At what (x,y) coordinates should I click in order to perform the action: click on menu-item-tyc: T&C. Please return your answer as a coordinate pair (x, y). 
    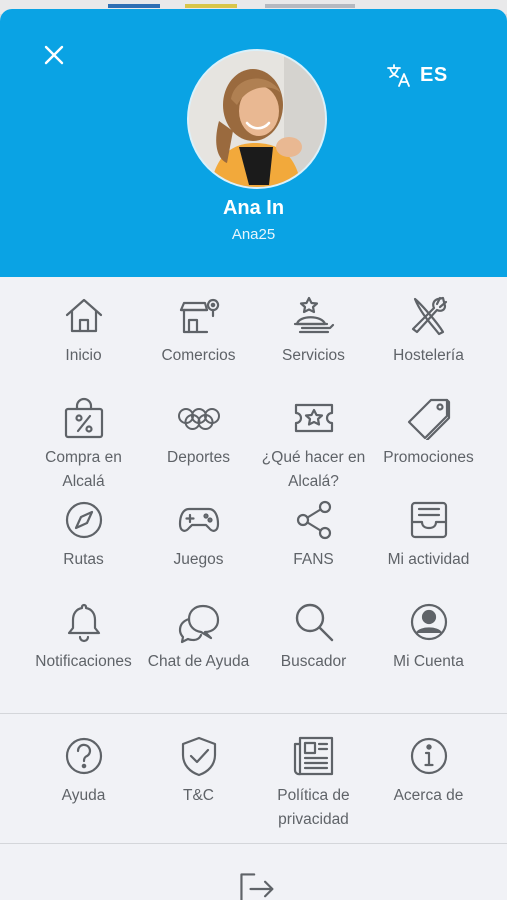
    Looking at the image, I should click on (198, 783).